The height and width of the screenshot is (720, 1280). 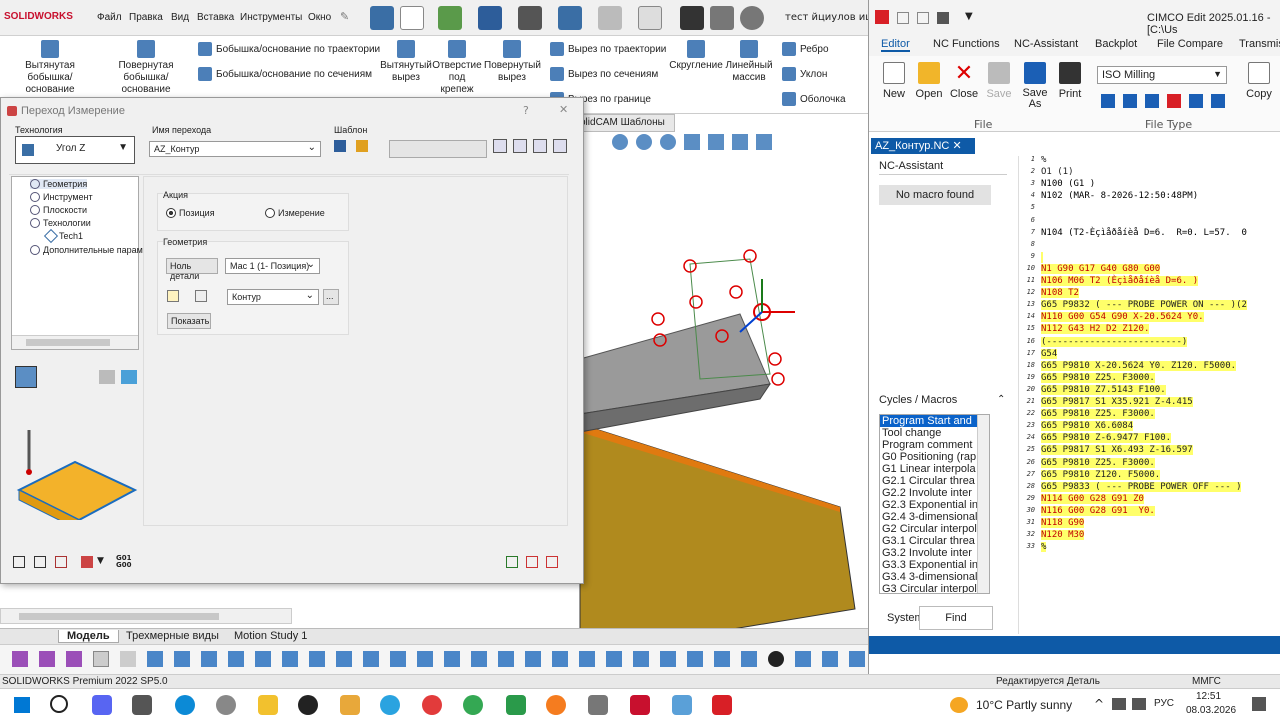 I want to click on lofted-boss-button: Бобышка/основание по сечениям, so click(x=285, y=74).